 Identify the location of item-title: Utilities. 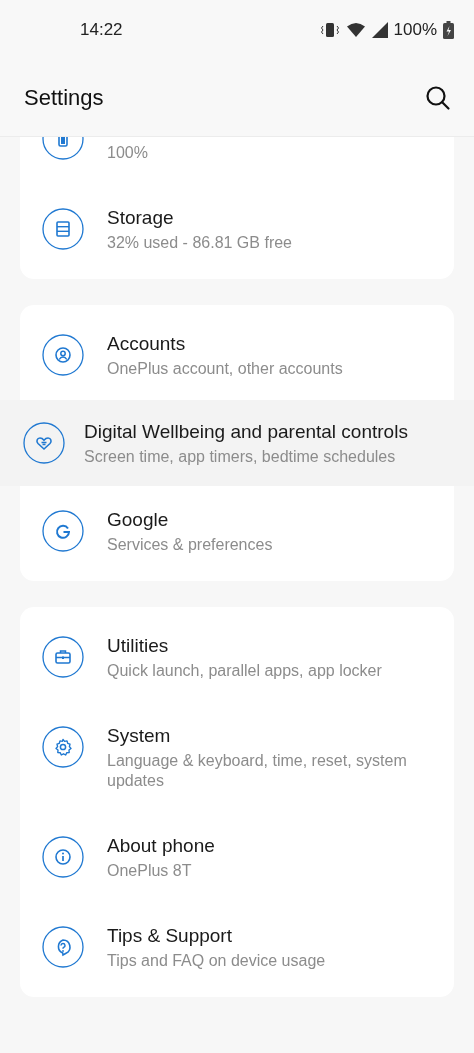
(138, 646).